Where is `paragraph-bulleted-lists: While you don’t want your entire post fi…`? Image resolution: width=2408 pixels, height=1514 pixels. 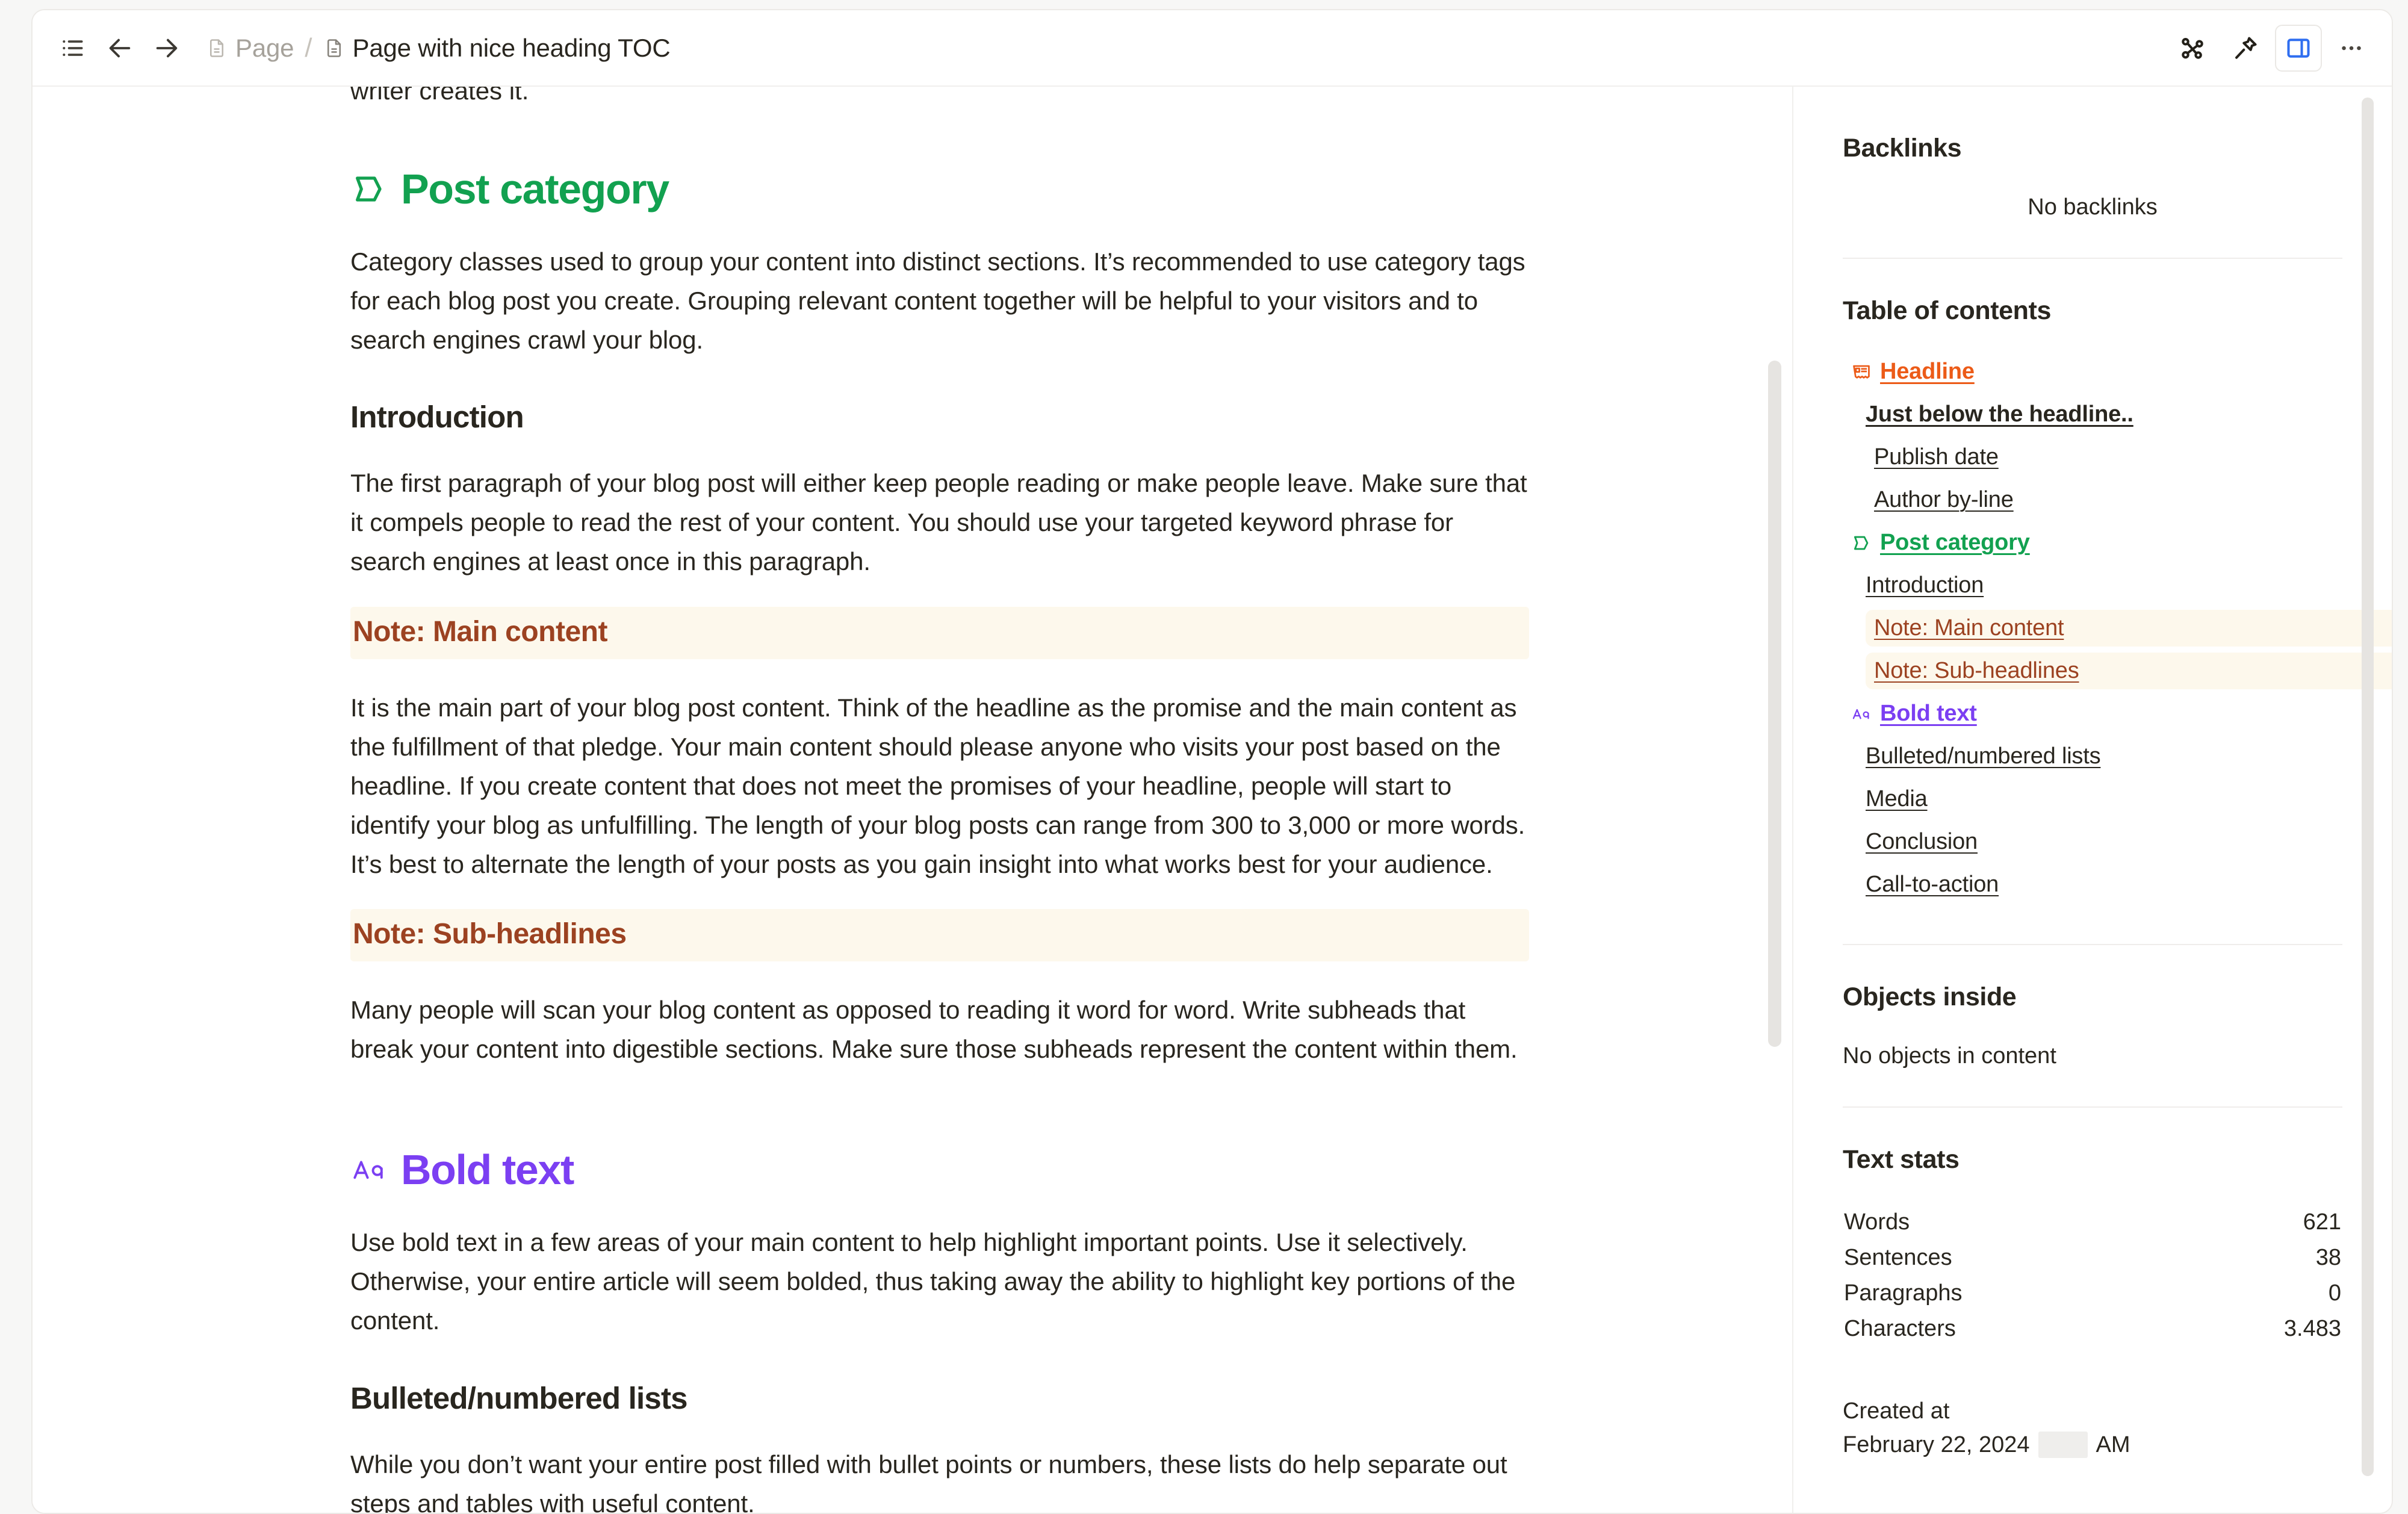
paragraph-bulleted-lists: While you don’t want your entire post fi… is located at coordinates (940, 1479).